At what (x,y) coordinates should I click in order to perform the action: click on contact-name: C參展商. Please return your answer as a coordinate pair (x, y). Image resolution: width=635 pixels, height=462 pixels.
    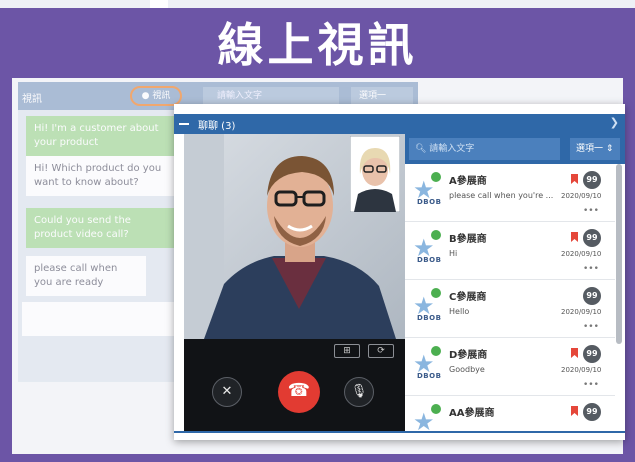
    Looking at the image, I should click on (468, 297).